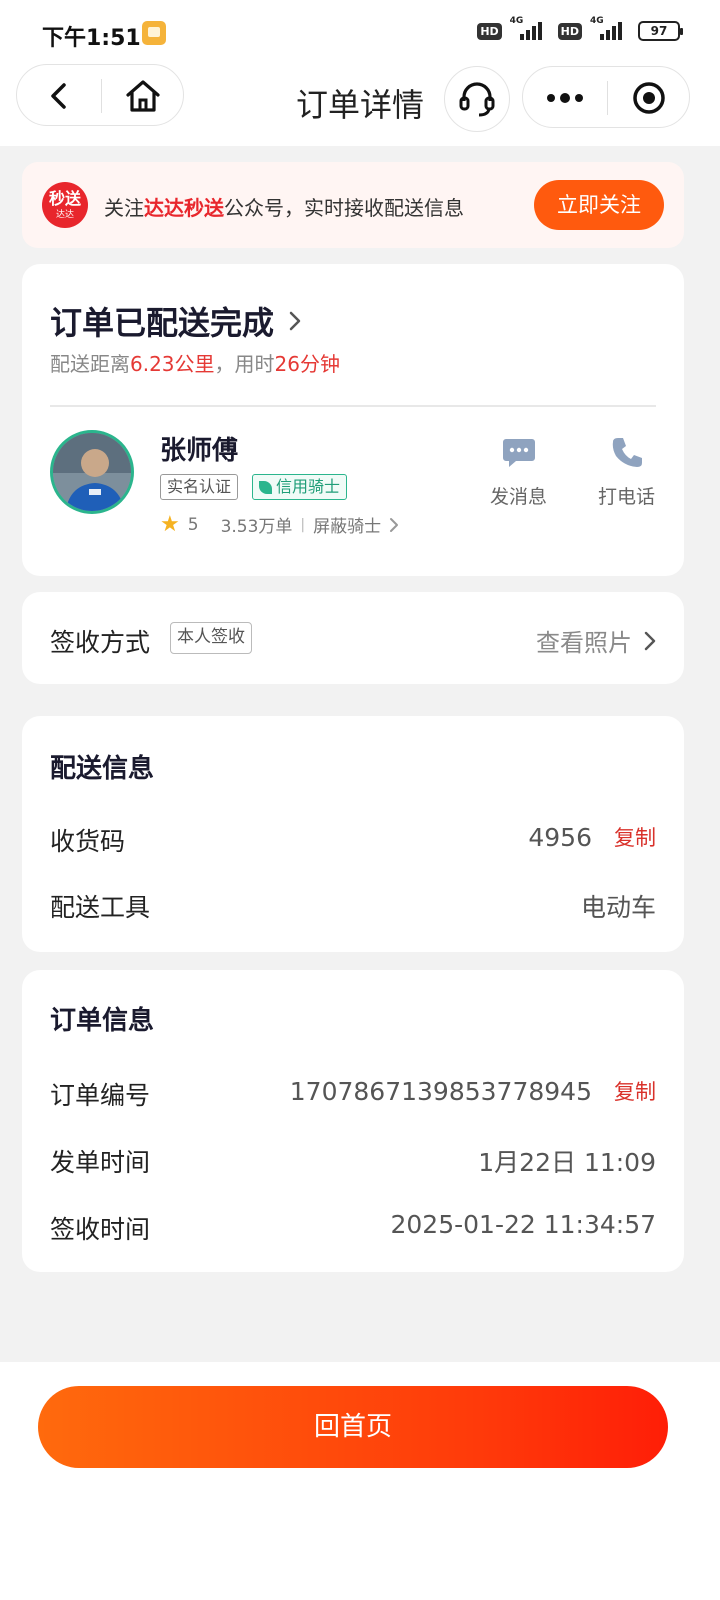 This screenshot has width=720, height=1600. What do you see at coordinates (100, 1229) in the screenshot?
I see `sign-time-label: 签收时间` at bounding box center [100, 1229].